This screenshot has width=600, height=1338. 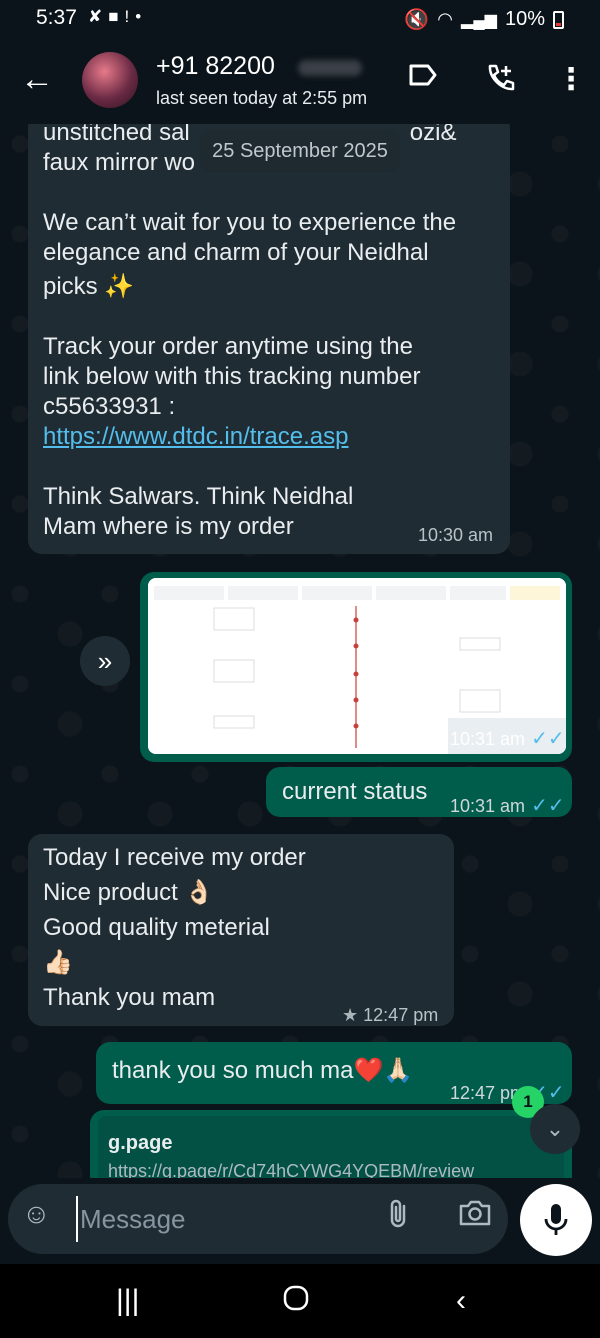 I want to click on recent-apps-icon: |||, so click(x=127, y=1301).